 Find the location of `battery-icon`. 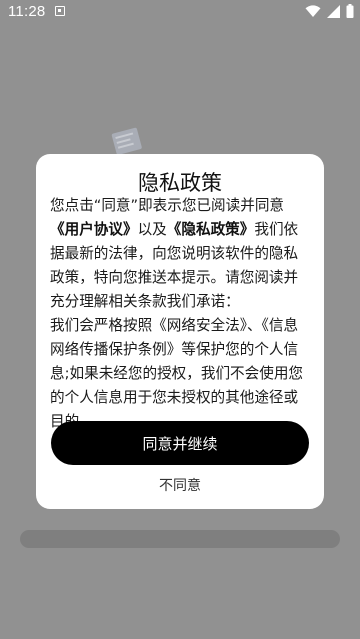

battery-icon is located at coordinates (350, 11).